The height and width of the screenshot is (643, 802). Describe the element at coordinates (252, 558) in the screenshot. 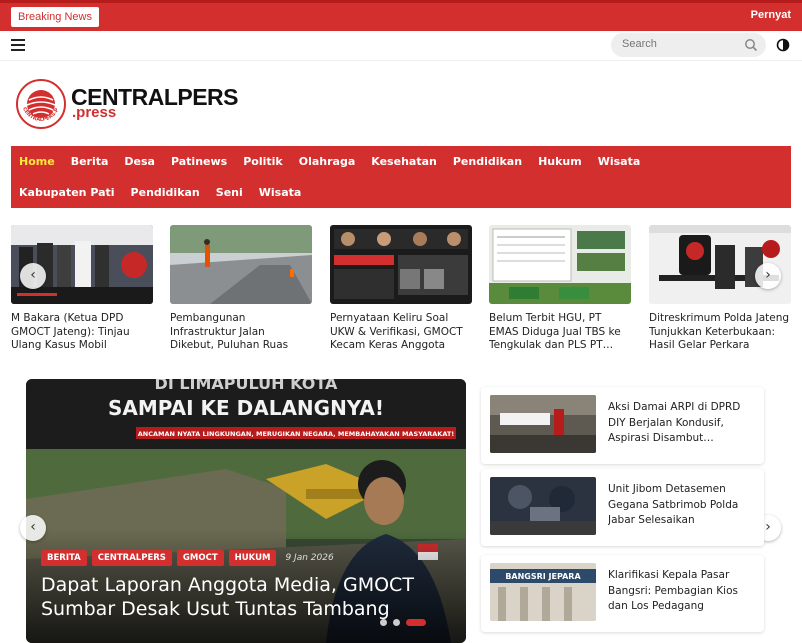

I see `tag-hukum: HUKUM` at that location.